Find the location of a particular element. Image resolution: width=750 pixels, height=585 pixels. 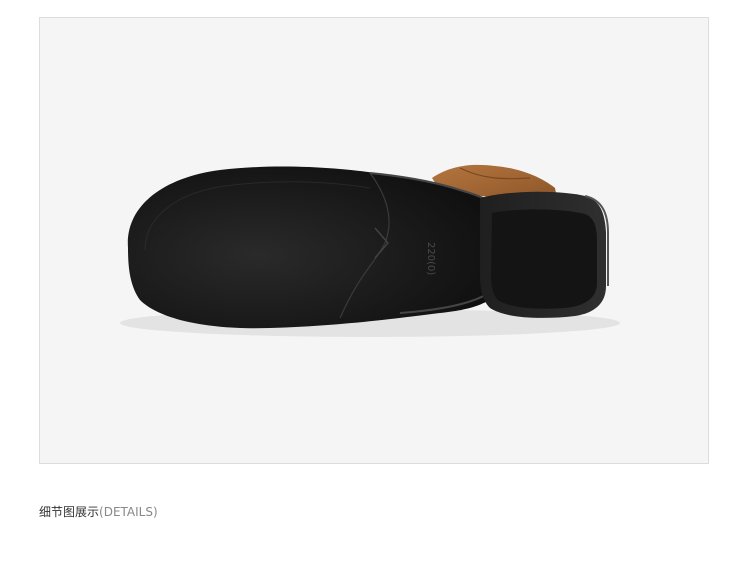

caption-title: 细节图展示 is located at coordinates (69, 512).